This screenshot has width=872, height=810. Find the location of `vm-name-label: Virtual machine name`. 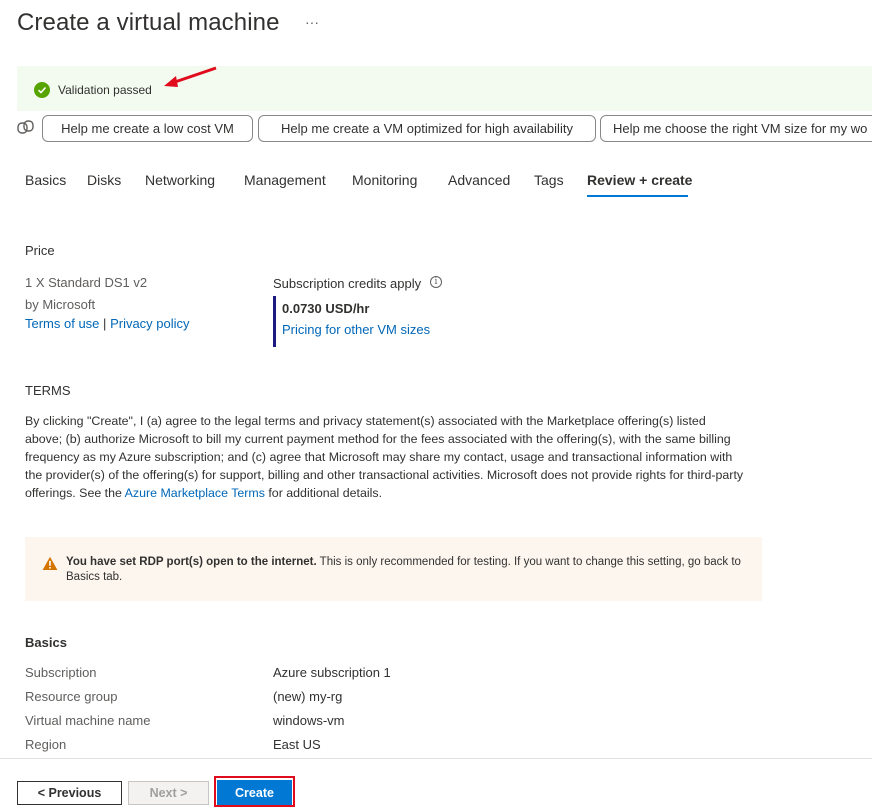

vm-name-label: Virtual machine name is located at coordinates (88, 720).